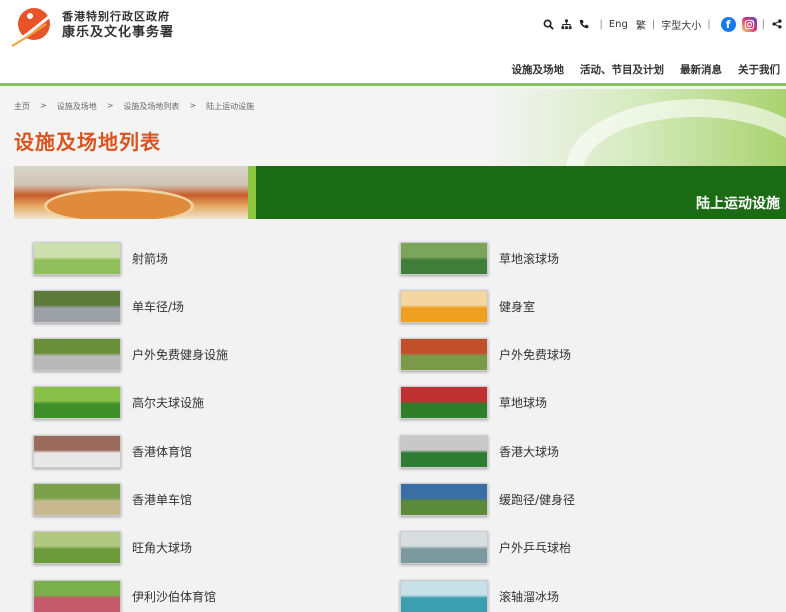 This screenshot has width=786, height=612. What do you see at coordinates (116, 16) in the screenshot?
I see `org-name-line1: 香港特别行政区政府` at bounding box center [116, 16].